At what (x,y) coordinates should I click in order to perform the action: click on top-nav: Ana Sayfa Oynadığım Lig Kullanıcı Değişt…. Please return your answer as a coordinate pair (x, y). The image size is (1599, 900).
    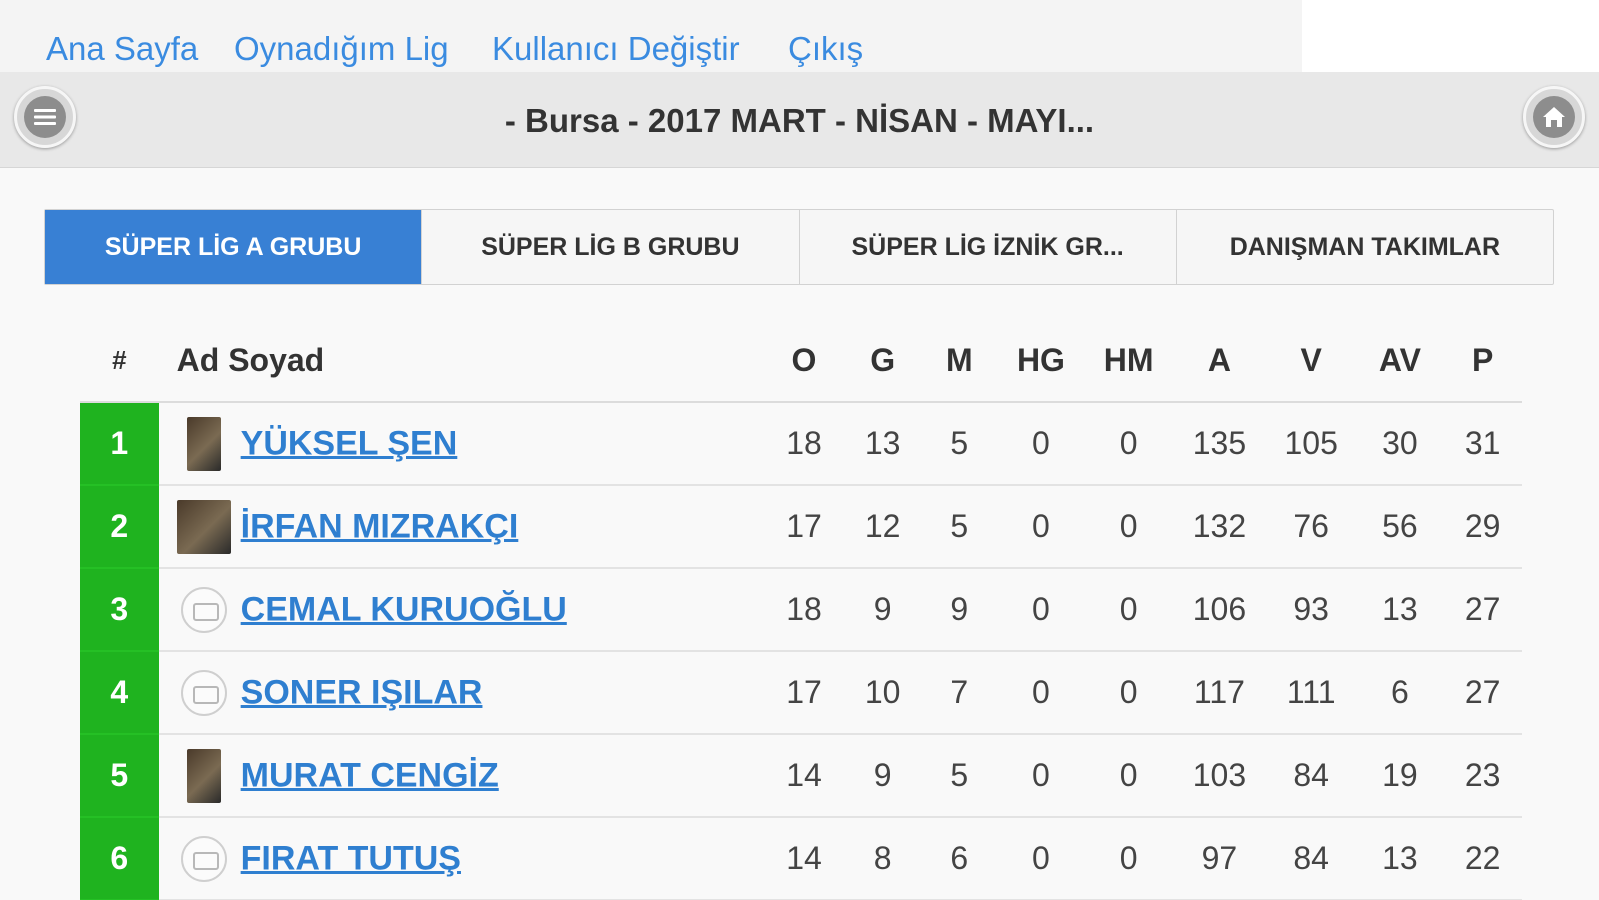
    Looking at the image, I should click on (651, 36).